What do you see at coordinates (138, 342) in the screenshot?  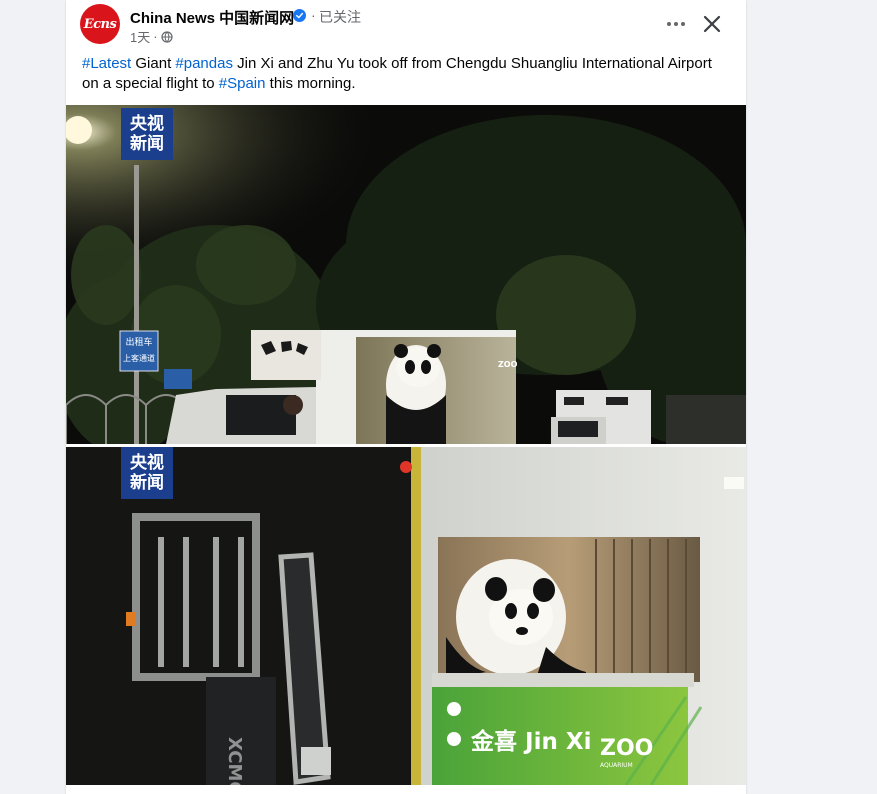 I see `sign-text-1: 出租车` at bounding box center [138, 342].